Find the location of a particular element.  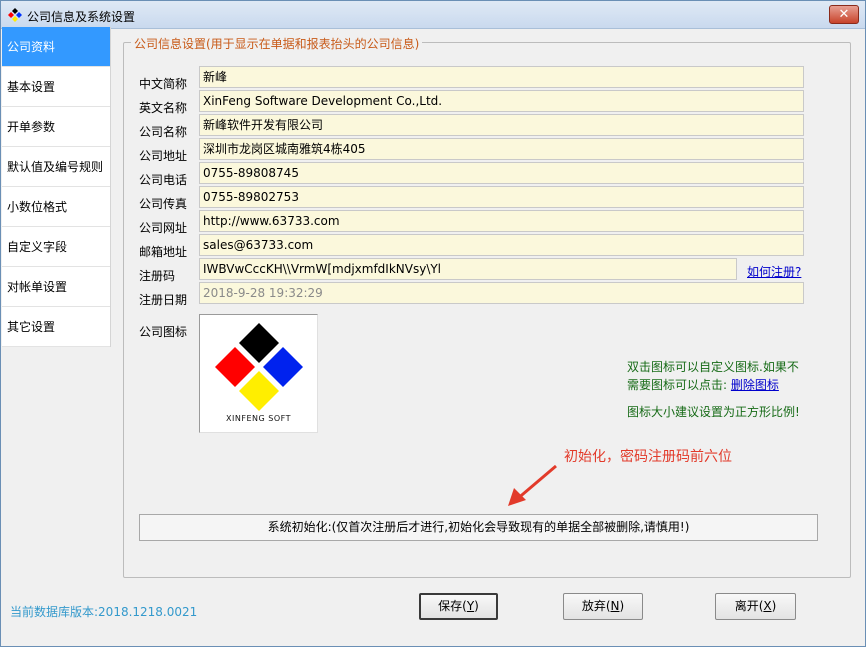

sidebar-item-order-params: 开单参数 is located at coordinates (56, 127).